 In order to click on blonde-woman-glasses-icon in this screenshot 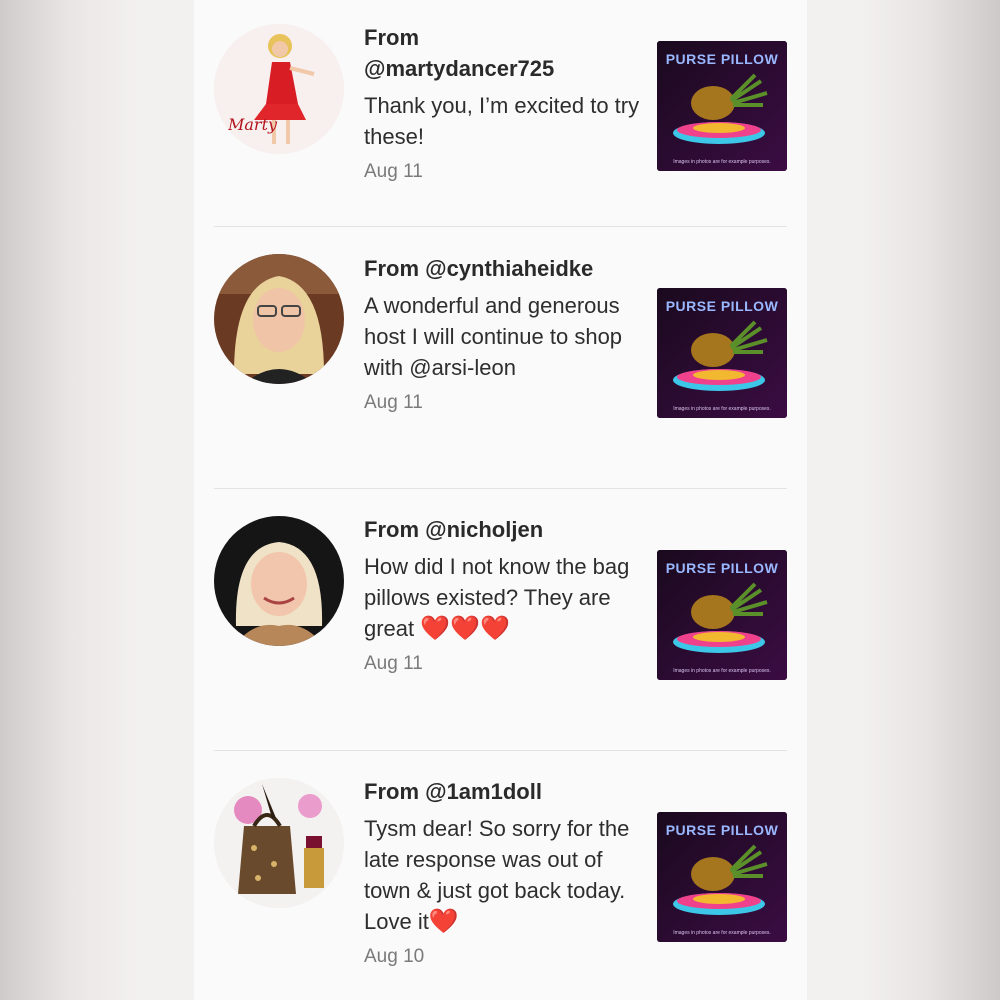, I will do `click(279, 319)`.